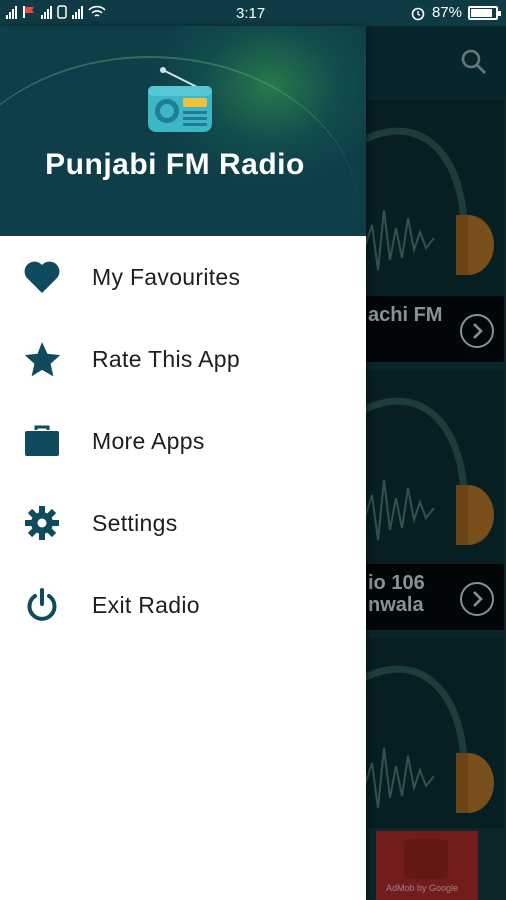 Image resolution: width=506 pixels, height=900 pixels. I want to click on status-left-icons, so click(56, 12).